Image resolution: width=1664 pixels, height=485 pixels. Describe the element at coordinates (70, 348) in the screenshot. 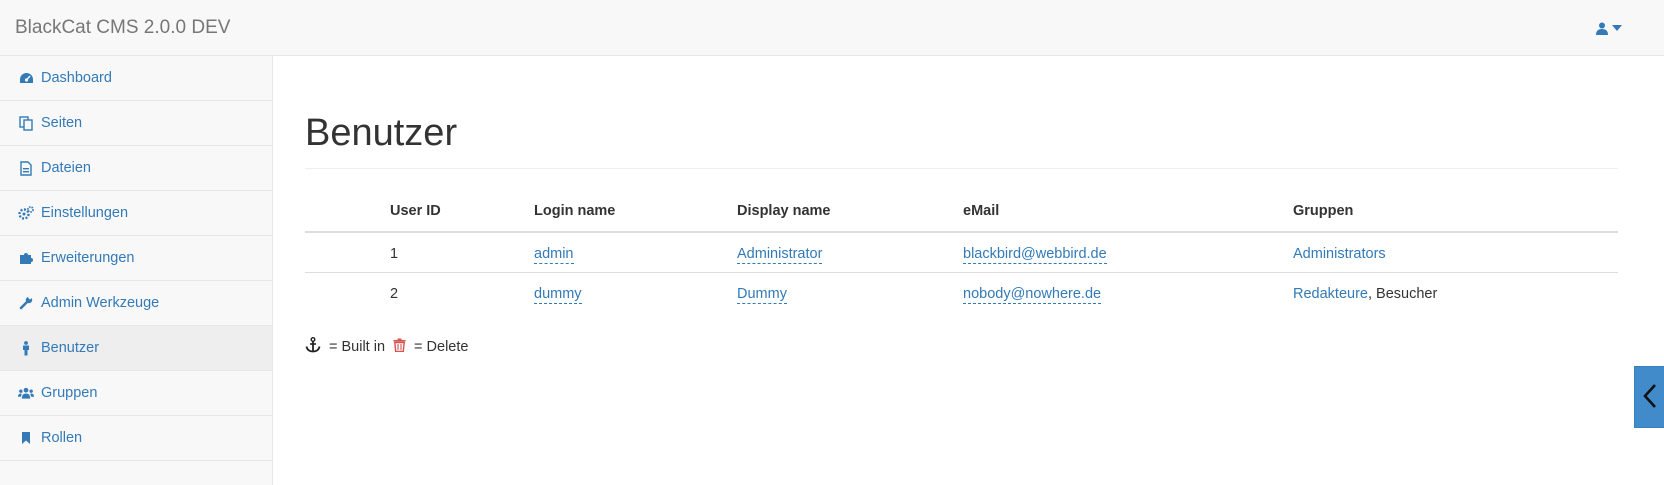

I see `sidebar-item-label: Benutzer` at that location.